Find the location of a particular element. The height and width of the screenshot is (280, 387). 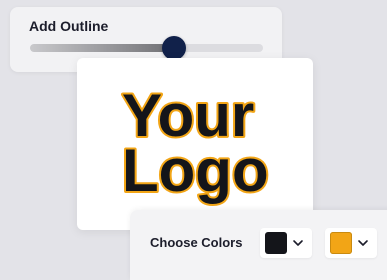

secondary-color-swatch is located at coordinates (341, 243).